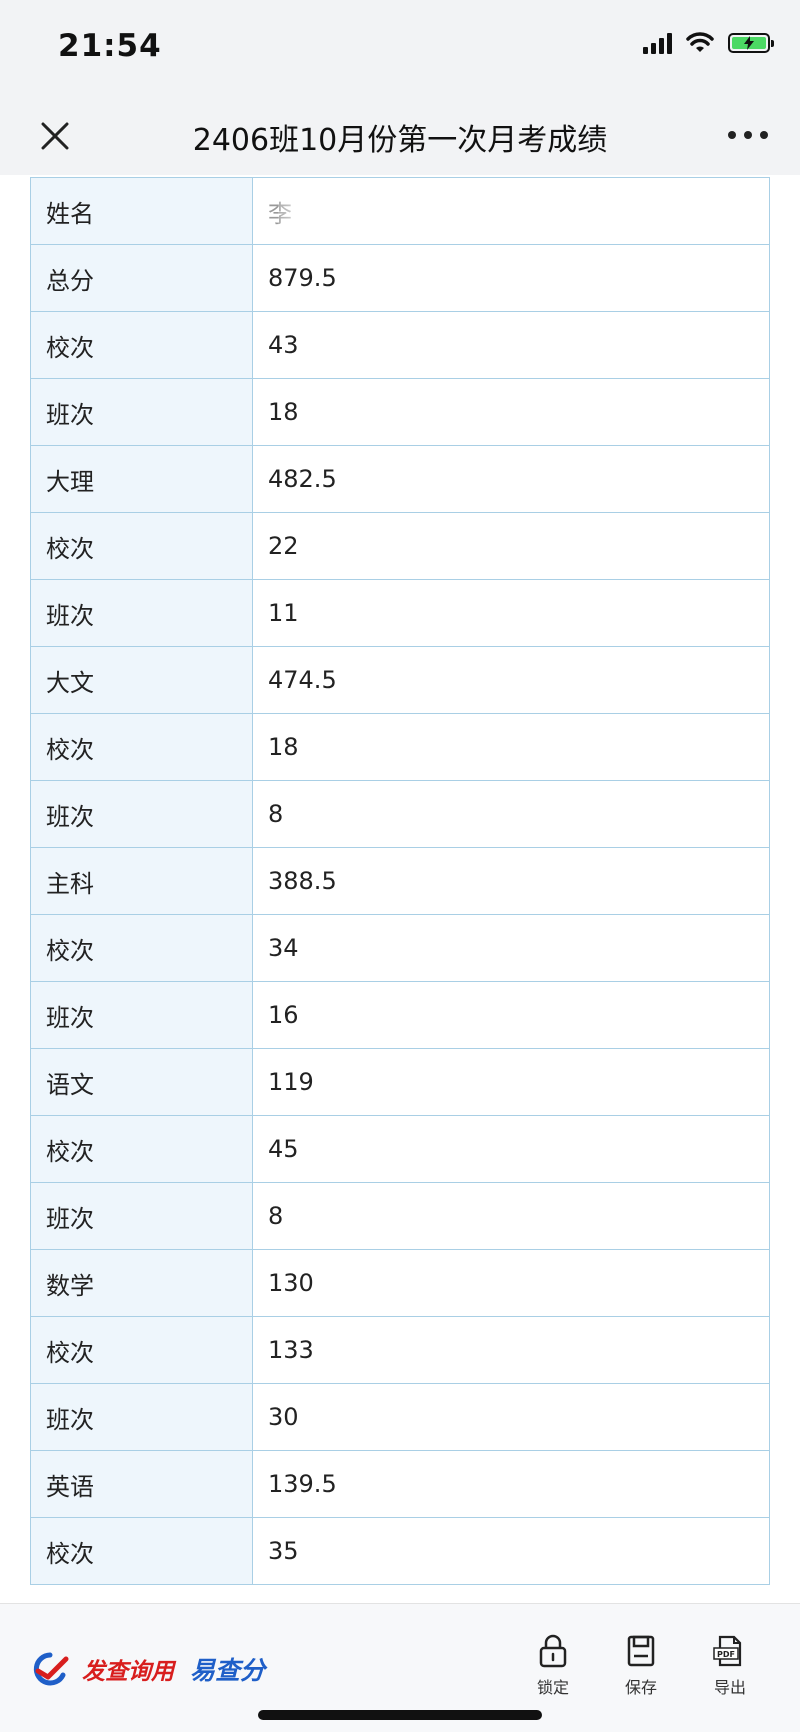 Image resolution: width=800 pixels, height=1732 pixels. What do you see at coordinates (141, 680) in the screenshot?
I see `row-label: 大文` at bounding box center [141, 680].